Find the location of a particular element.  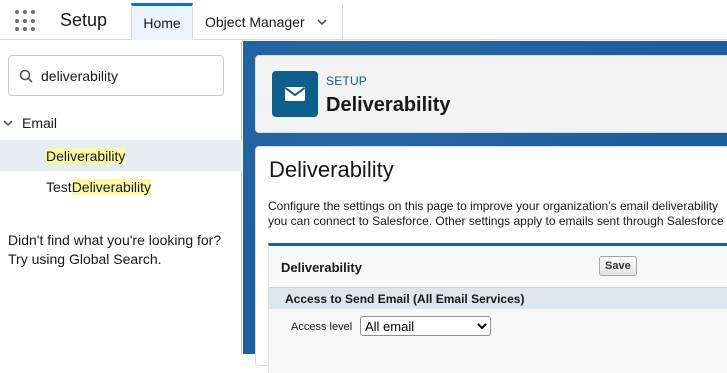

tree-node-label: Email is located at coordinates (40, 123).